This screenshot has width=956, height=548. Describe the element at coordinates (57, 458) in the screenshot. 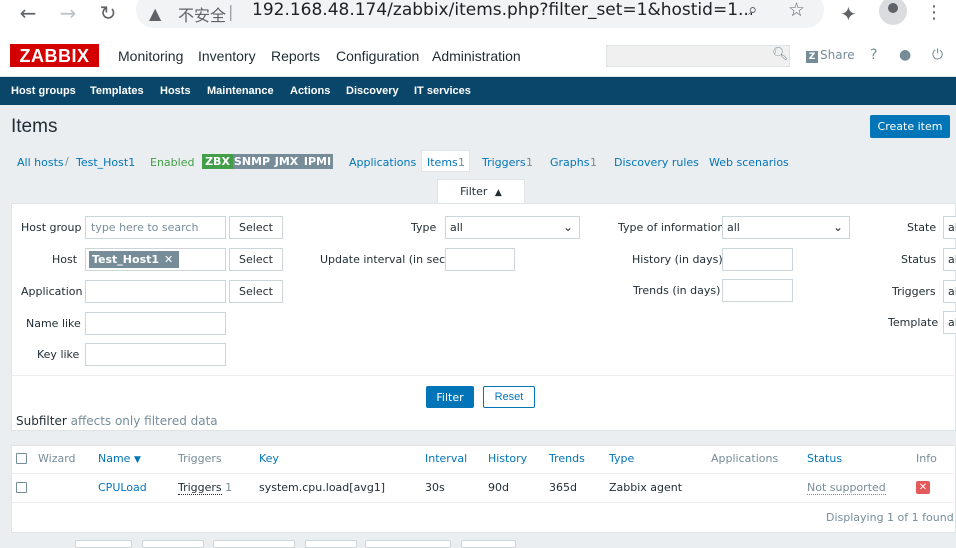

I see `column-wizard: Wizard` at that location.